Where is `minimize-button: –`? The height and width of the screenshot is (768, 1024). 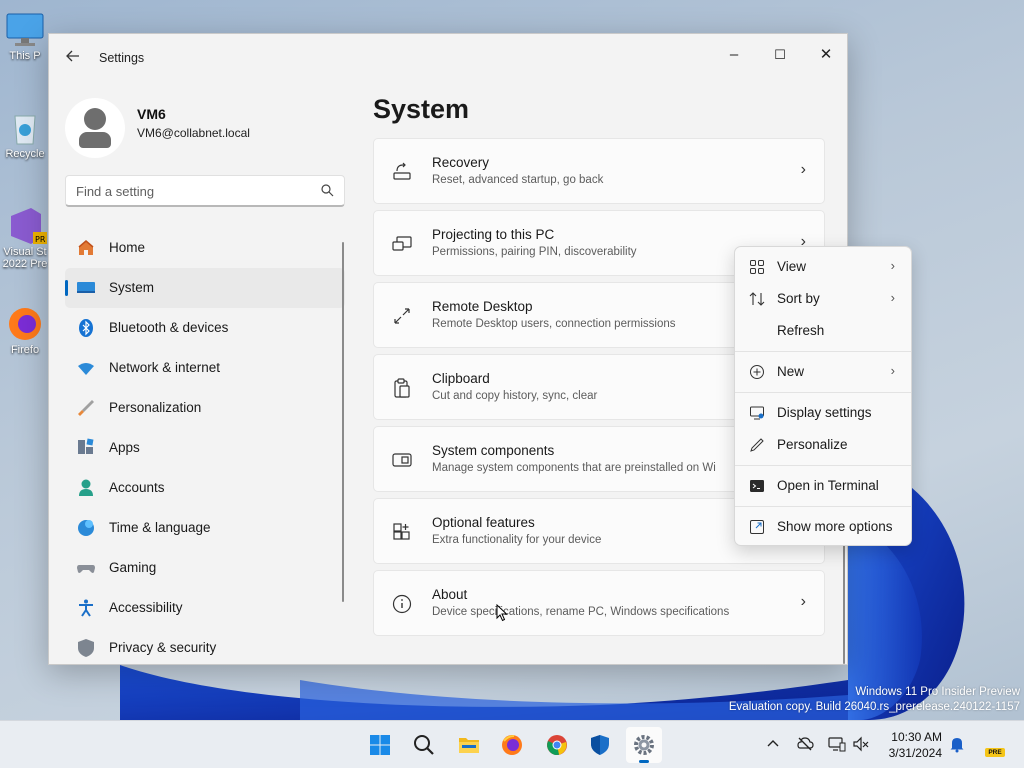 minimize-button: – is located at coordinates (734, 55).